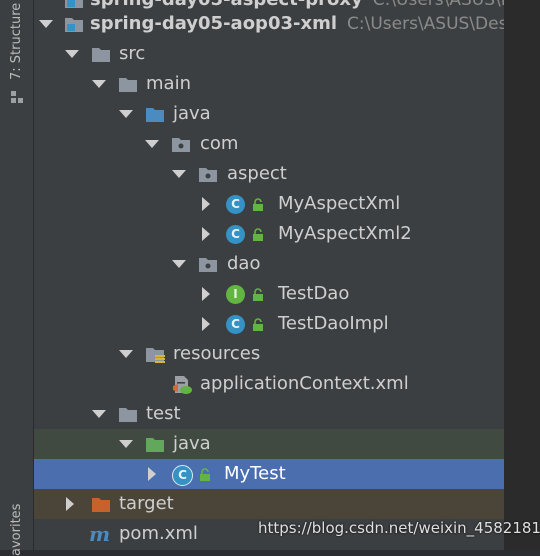  I want to click on tree-row-mytest: C MyTest, so click(269, 474).